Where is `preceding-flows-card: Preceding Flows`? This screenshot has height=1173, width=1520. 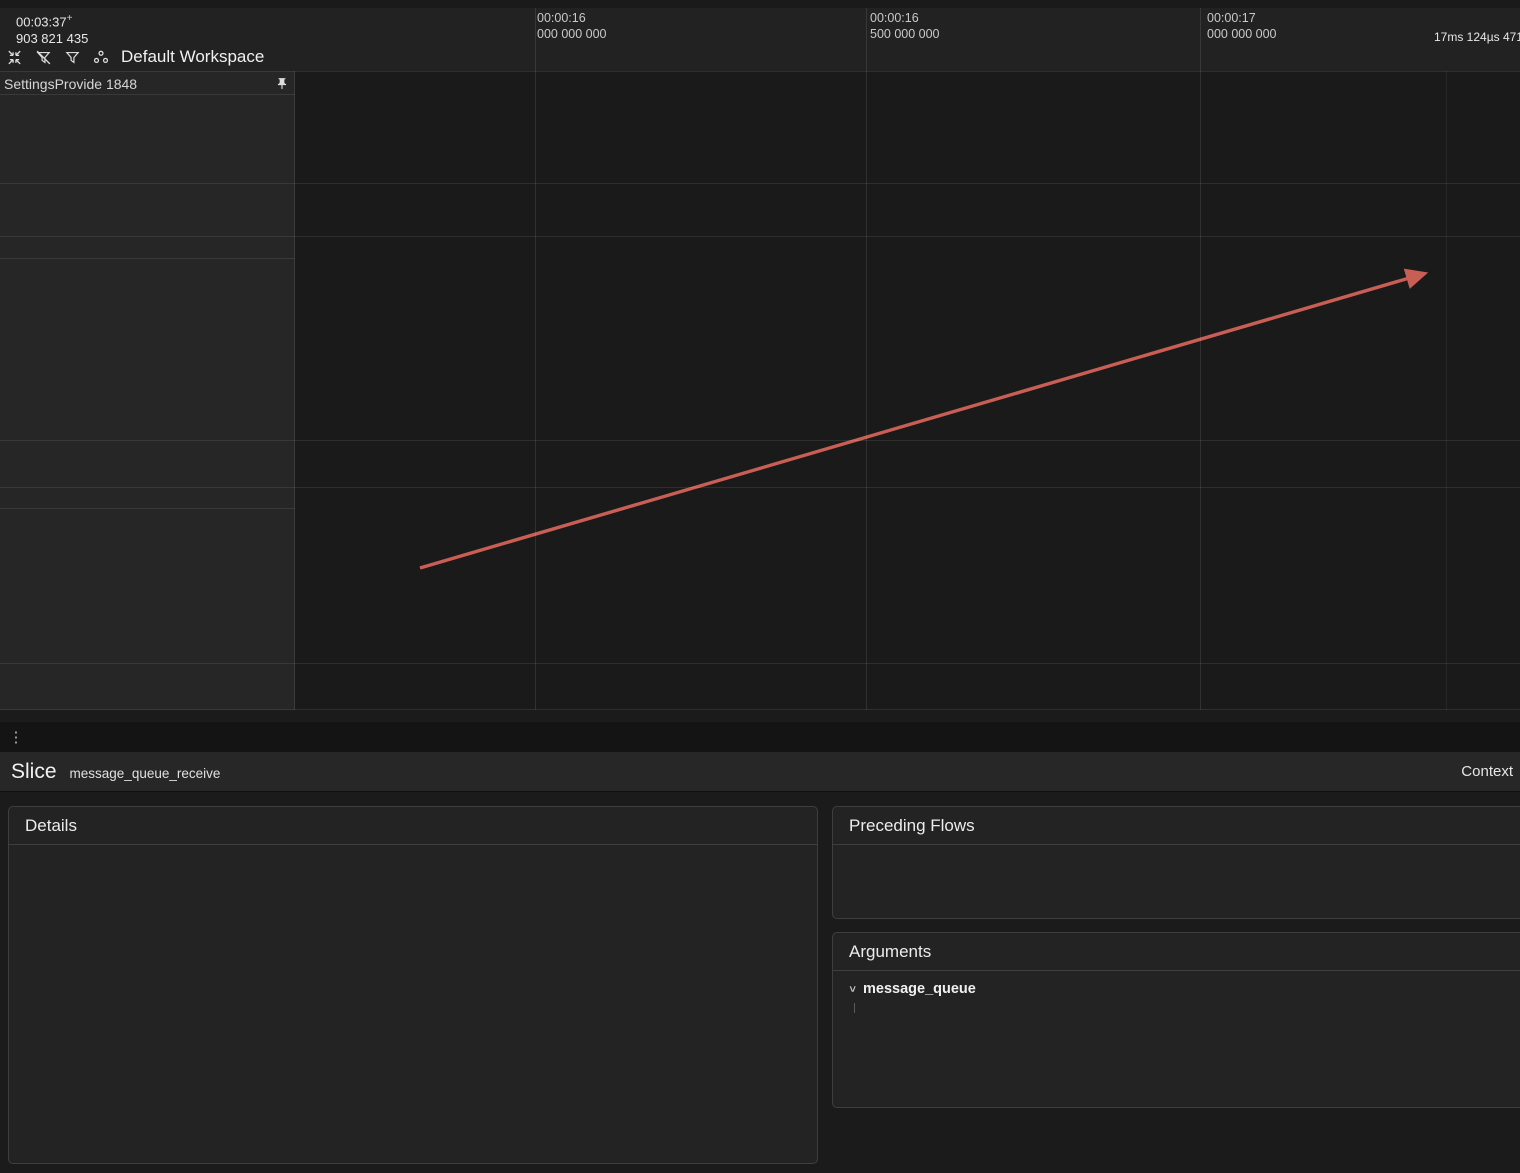 preceding-flows-card: Preceding Flows is located at coordinates (1176, 862).